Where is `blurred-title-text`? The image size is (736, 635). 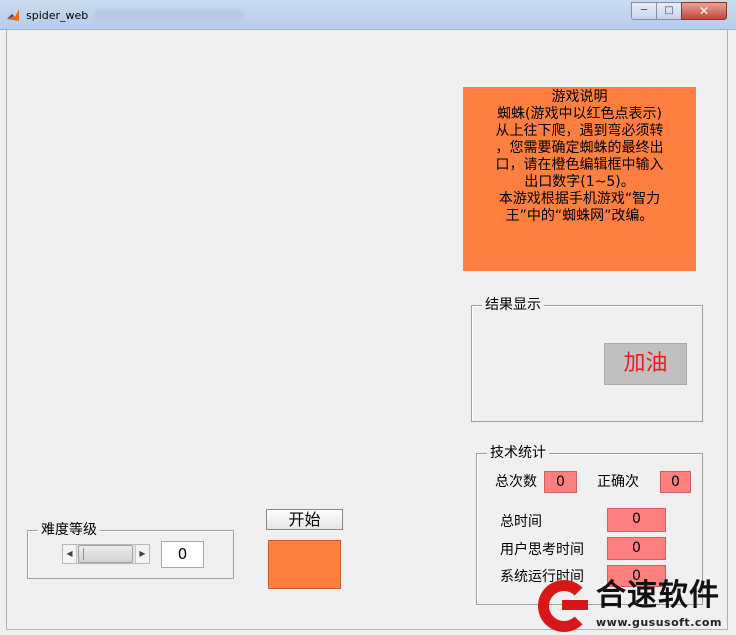 blurred-title-text is located at coordinates (169, 15).